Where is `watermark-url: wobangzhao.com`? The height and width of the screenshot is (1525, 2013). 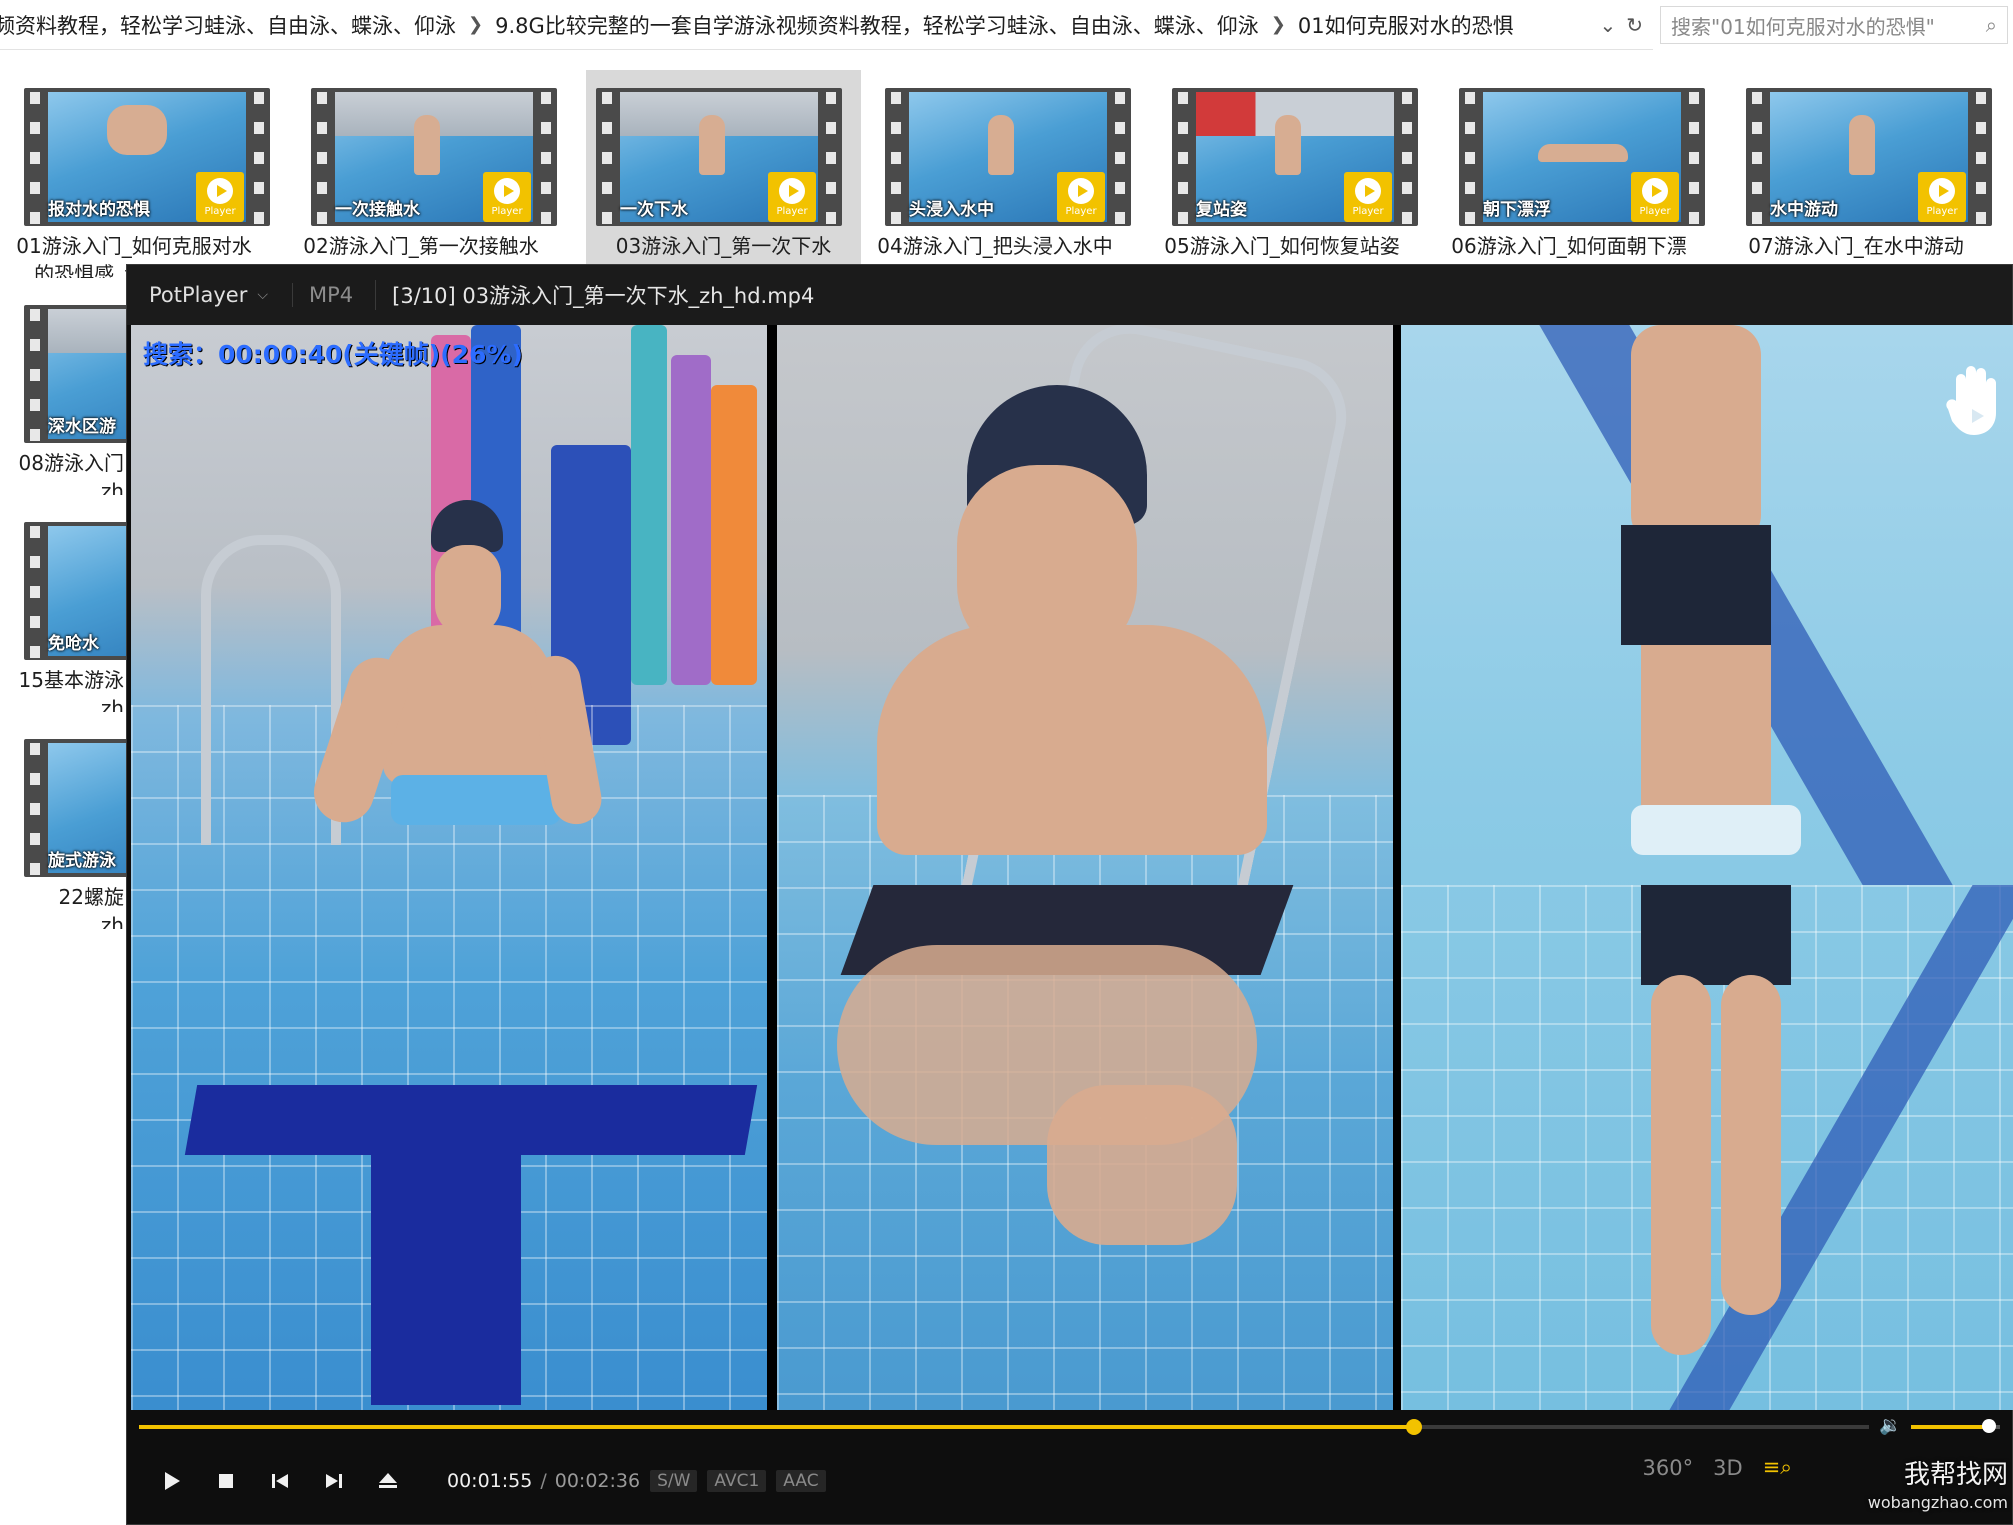
watermark-url: wobangzhao.com is located at coordinates (1937, 1502).